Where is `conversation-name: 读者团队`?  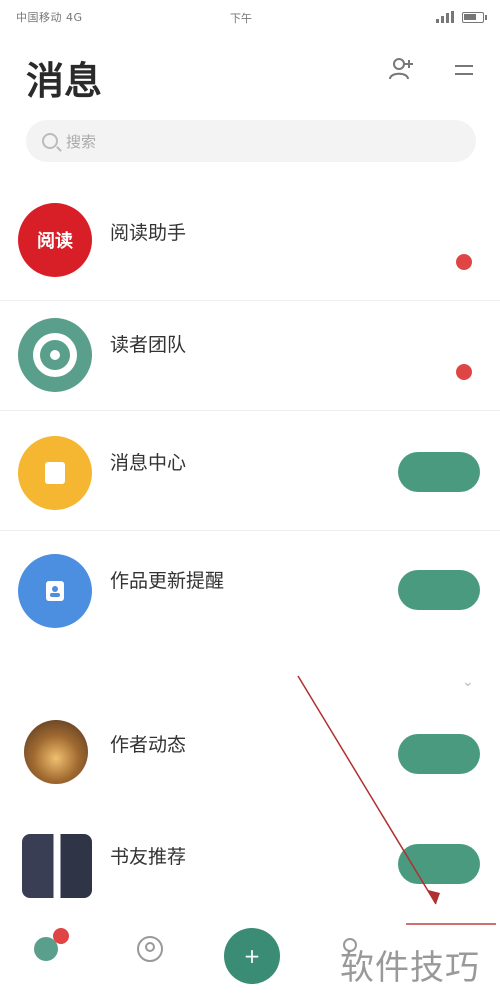 conversation-name: 读者团队 is located at coordinates (148, 345).